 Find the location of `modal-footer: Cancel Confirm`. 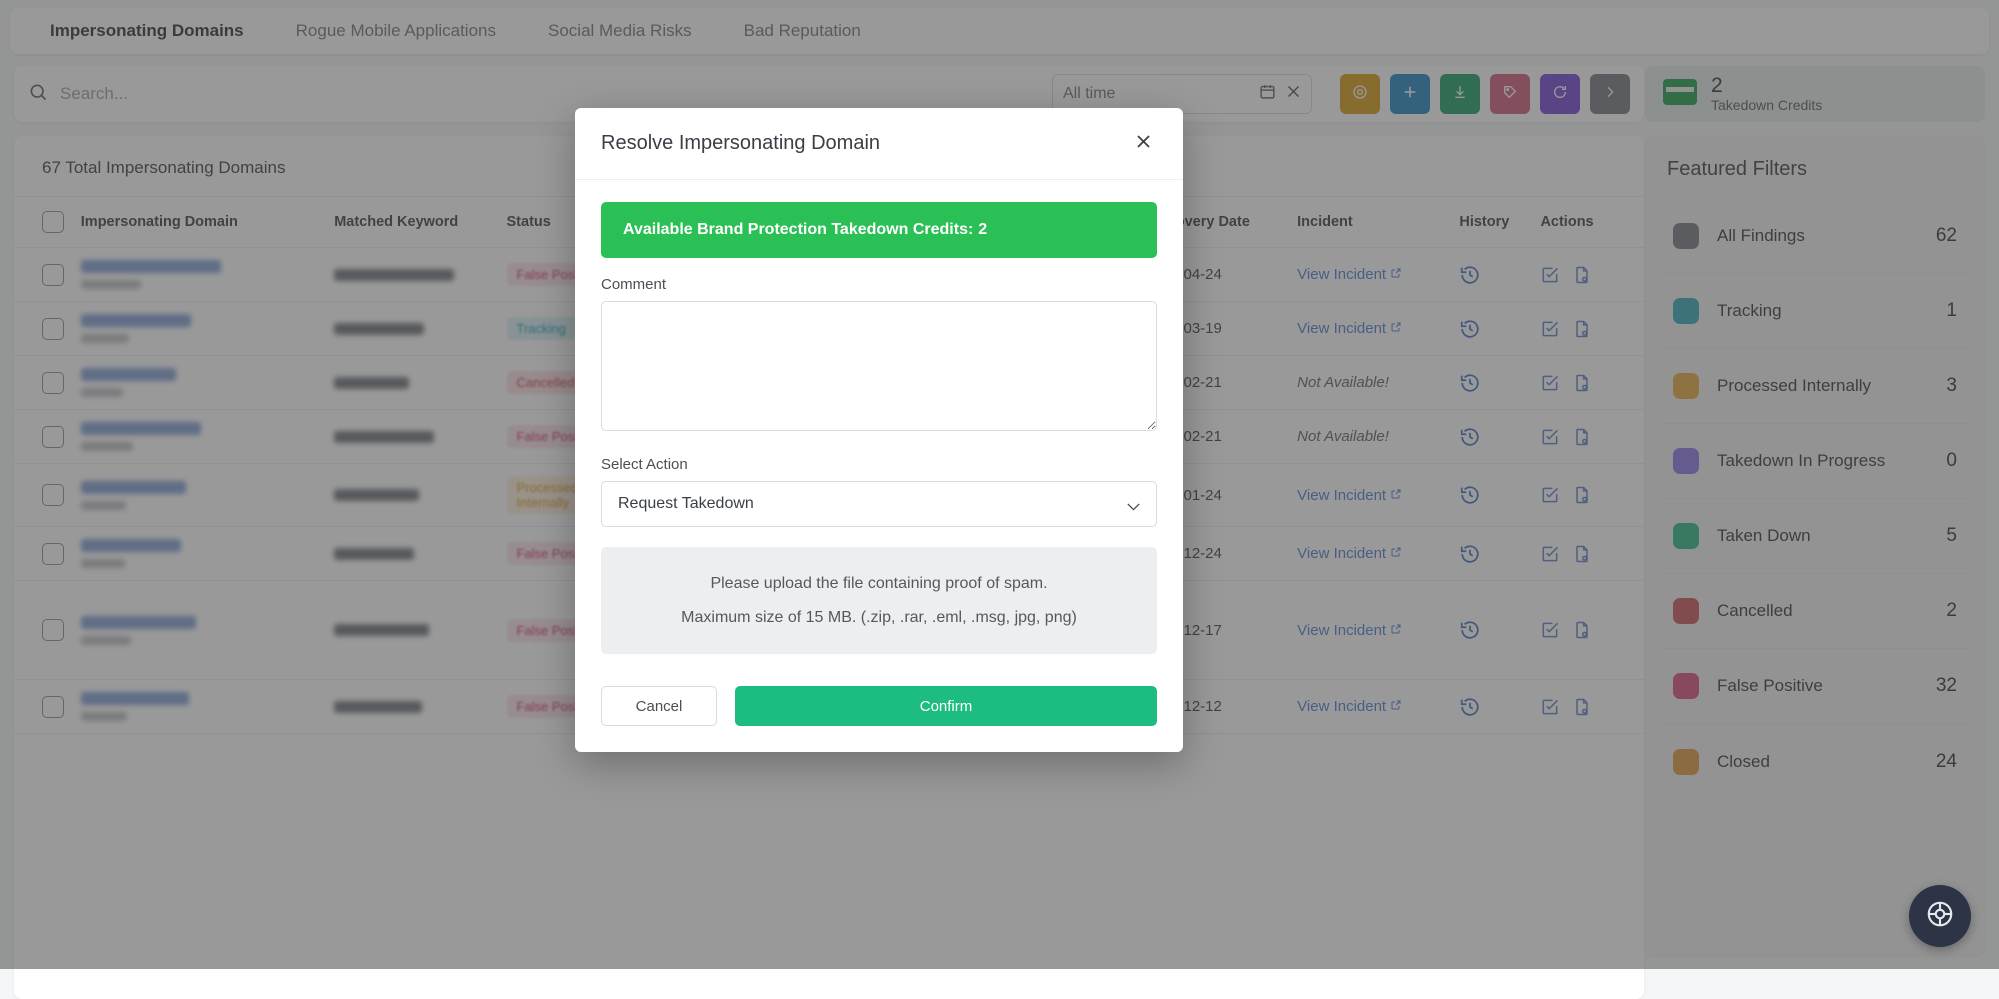

modal-footer: Cancel Confirm is located at coordinates (879, 708).